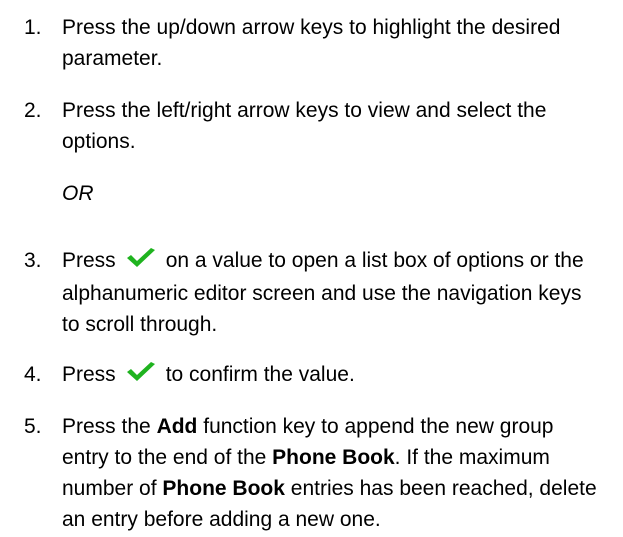 This screenshot has height=537, width=623. I want to click on step-number: 3., so click(33, 260).